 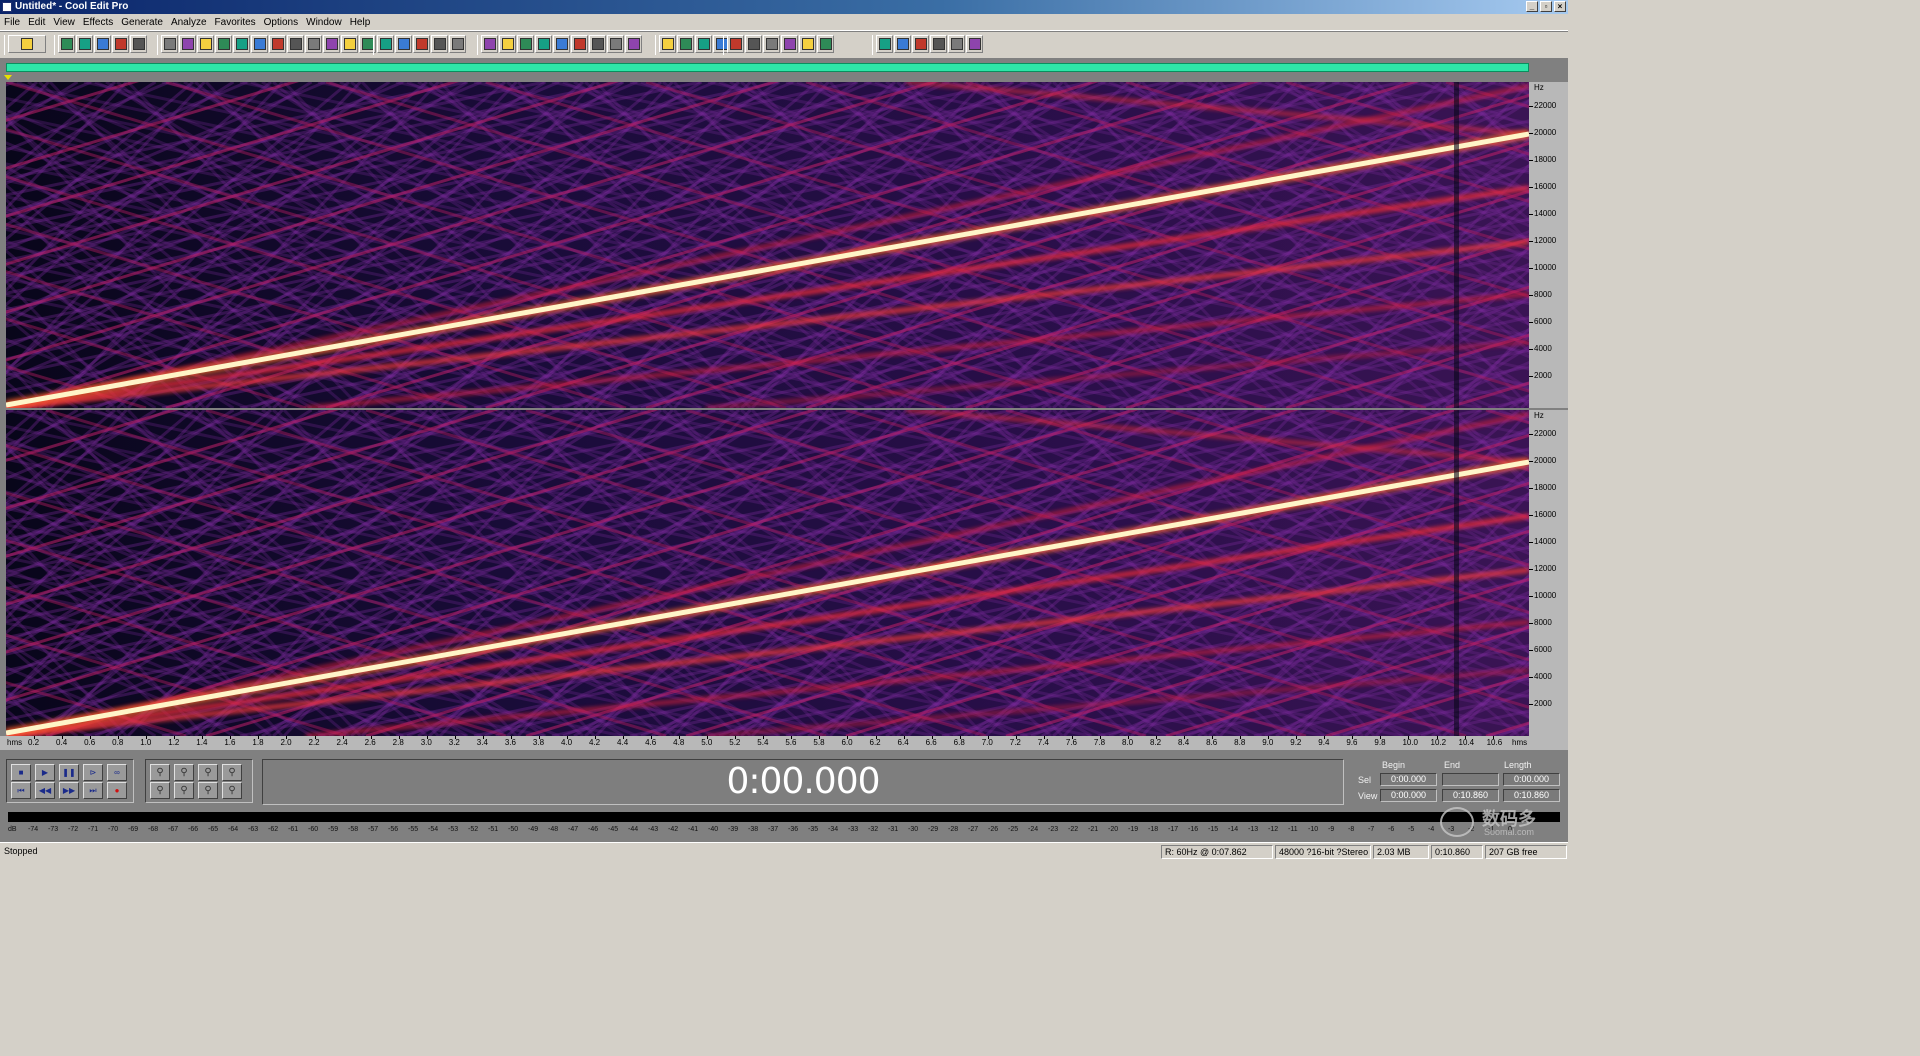 What do you see at coordinates (331, 44) in the screenshot?
I see `record-cd-button` at bounding box center [331, 44].